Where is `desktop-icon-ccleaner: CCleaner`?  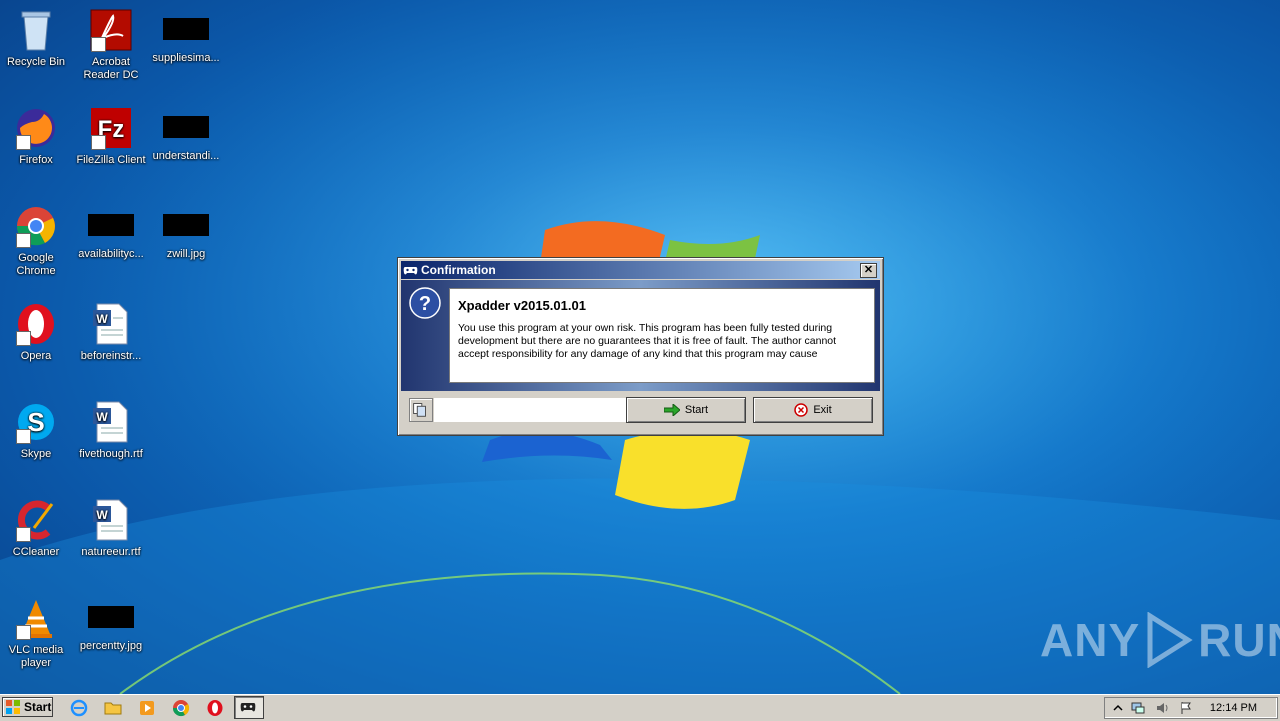
desktop-icon-ccleaner: CCleaner is located at coordinates (36, 528).